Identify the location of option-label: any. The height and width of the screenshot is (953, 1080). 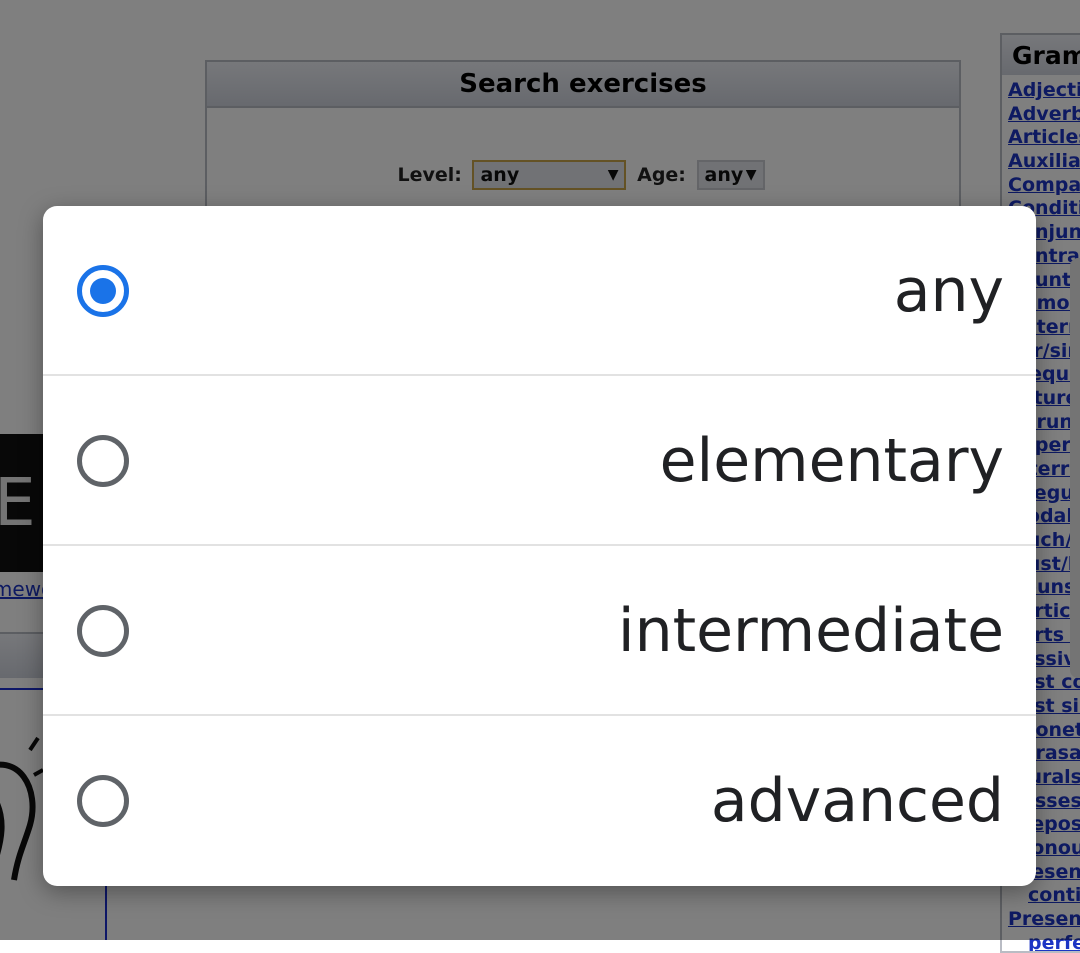
(948, 291).